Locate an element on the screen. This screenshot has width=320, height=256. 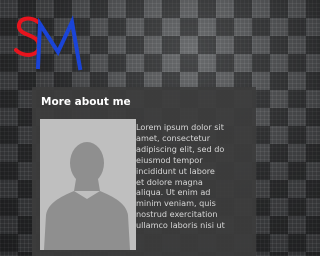
bio-line: eiusmod tempor is located at coordinates (169, 159).